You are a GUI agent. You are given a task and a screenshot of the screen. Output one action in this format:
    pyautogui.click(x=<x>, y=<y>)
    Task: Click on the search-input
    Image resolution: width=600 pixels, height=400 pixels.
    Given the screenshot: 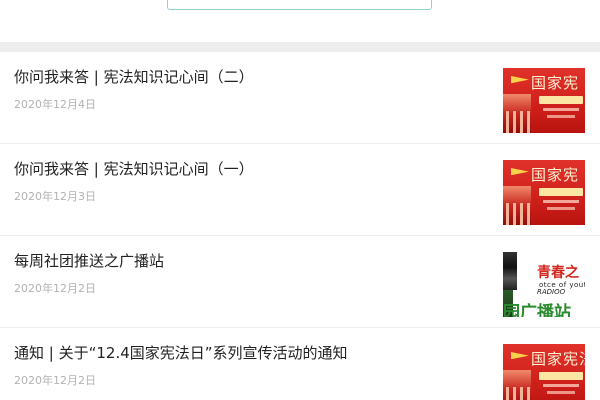 What is the action you would take?
    pyautogui.click(x=299, y=5)
    